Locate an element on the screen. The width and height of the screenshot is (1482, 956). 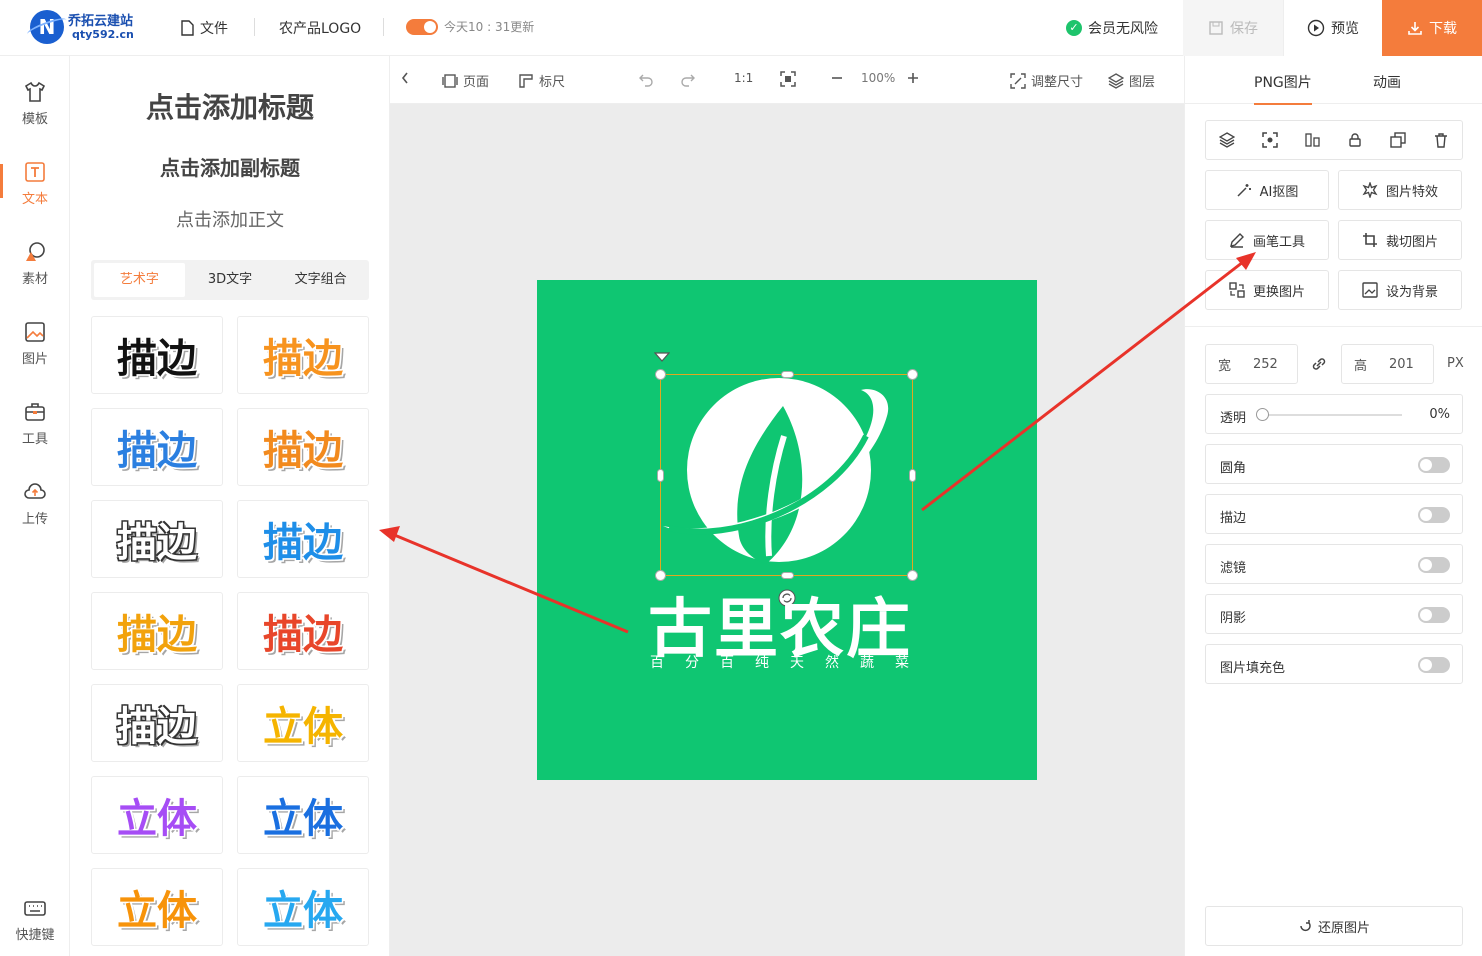
set-background-button: 设为背景 is located at coordinates (1400, 290).